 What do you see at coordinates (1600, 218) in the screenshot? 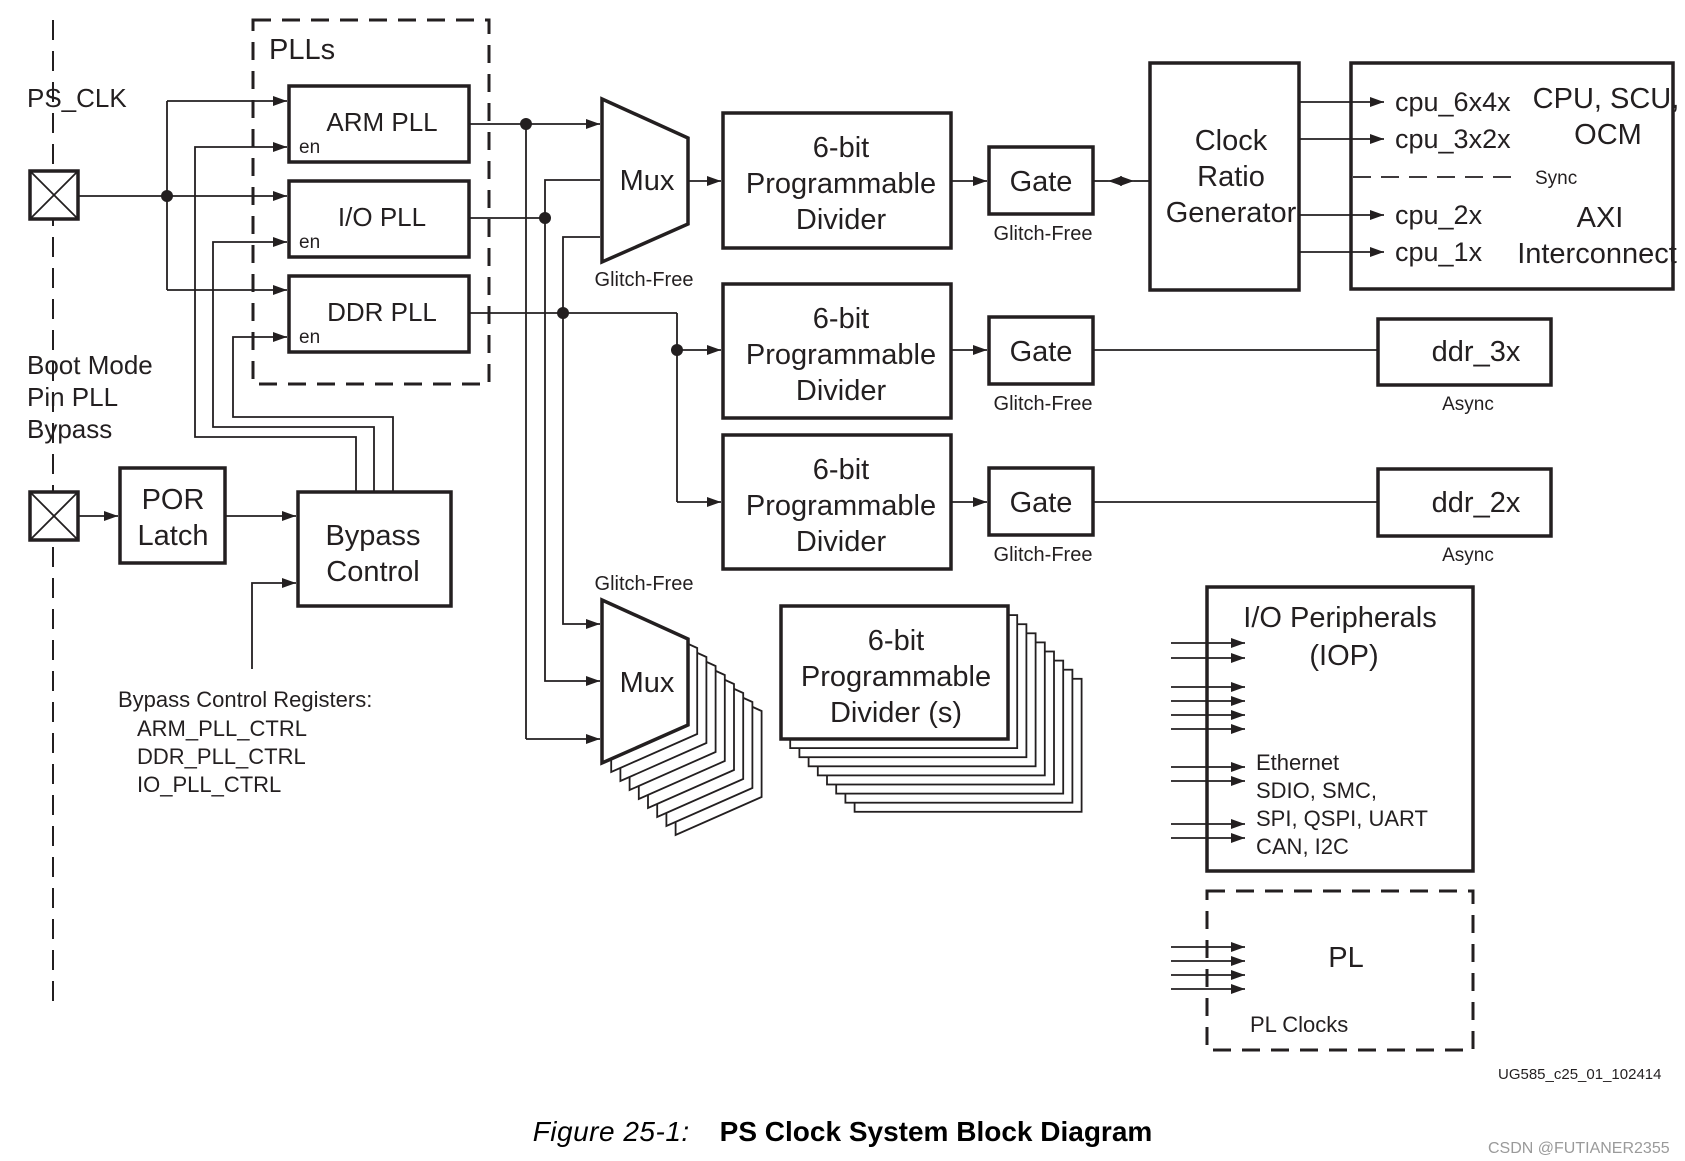
I see `axi-label: AXI` at bounding box center [1600, 218].